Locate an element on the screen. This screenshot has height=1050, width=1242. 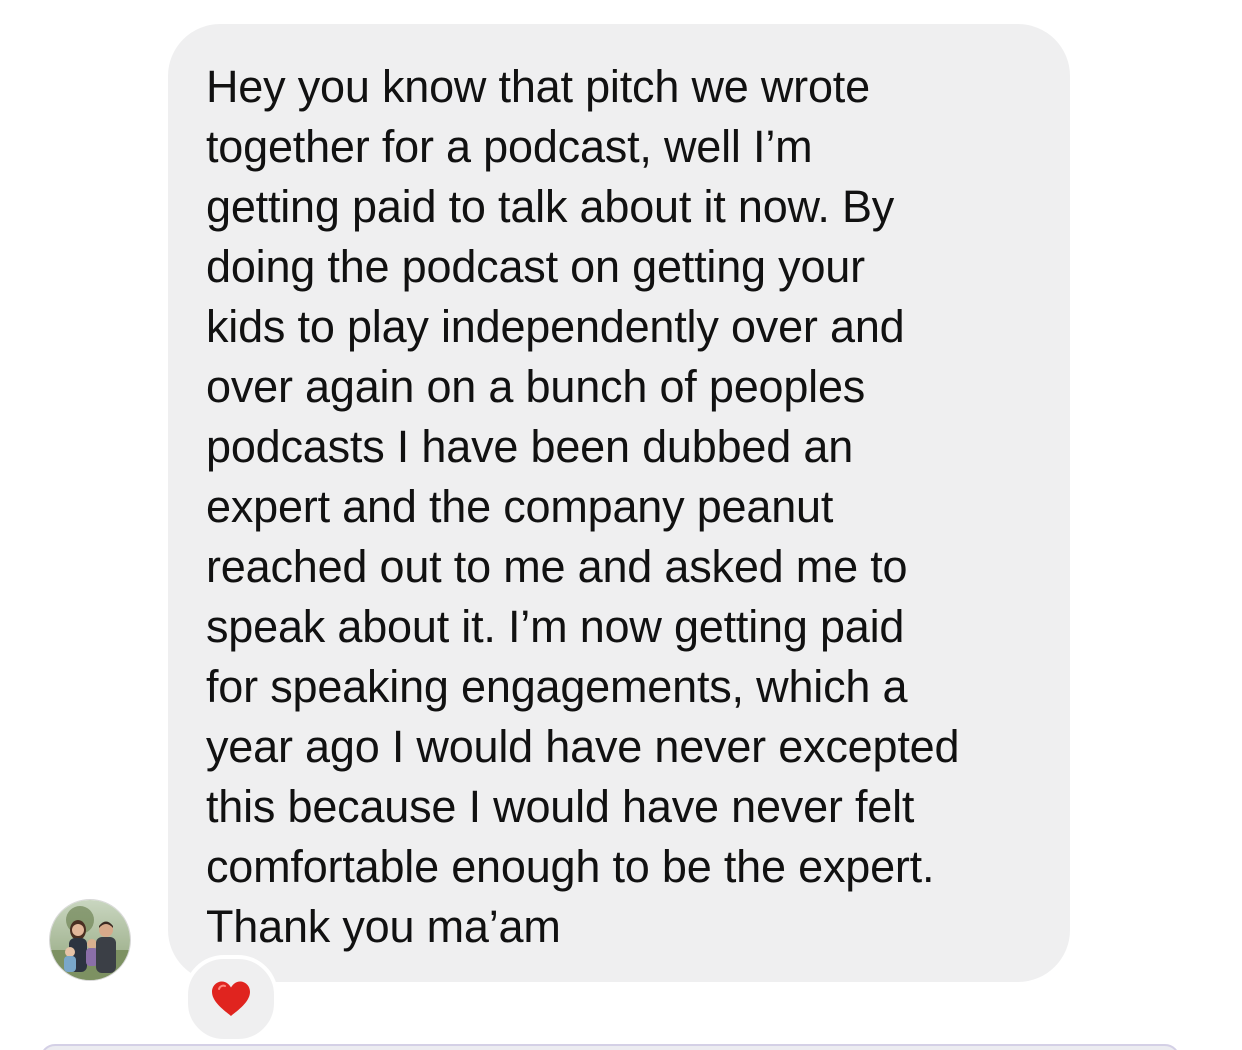
red-heart-icon is located at coordinates (231, 998).